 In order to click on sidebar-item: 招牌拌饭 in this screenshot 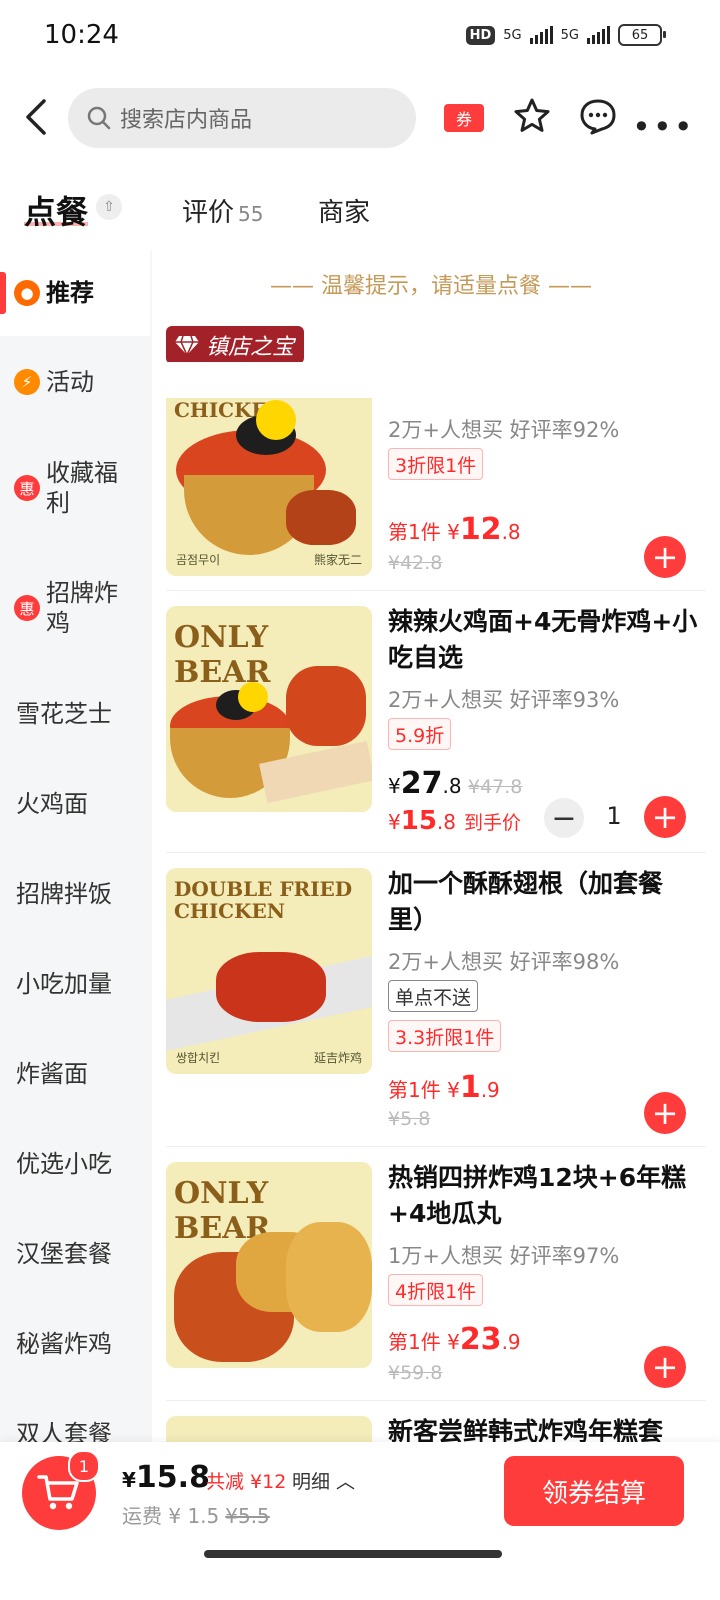, I will do `click(75, 894)`.